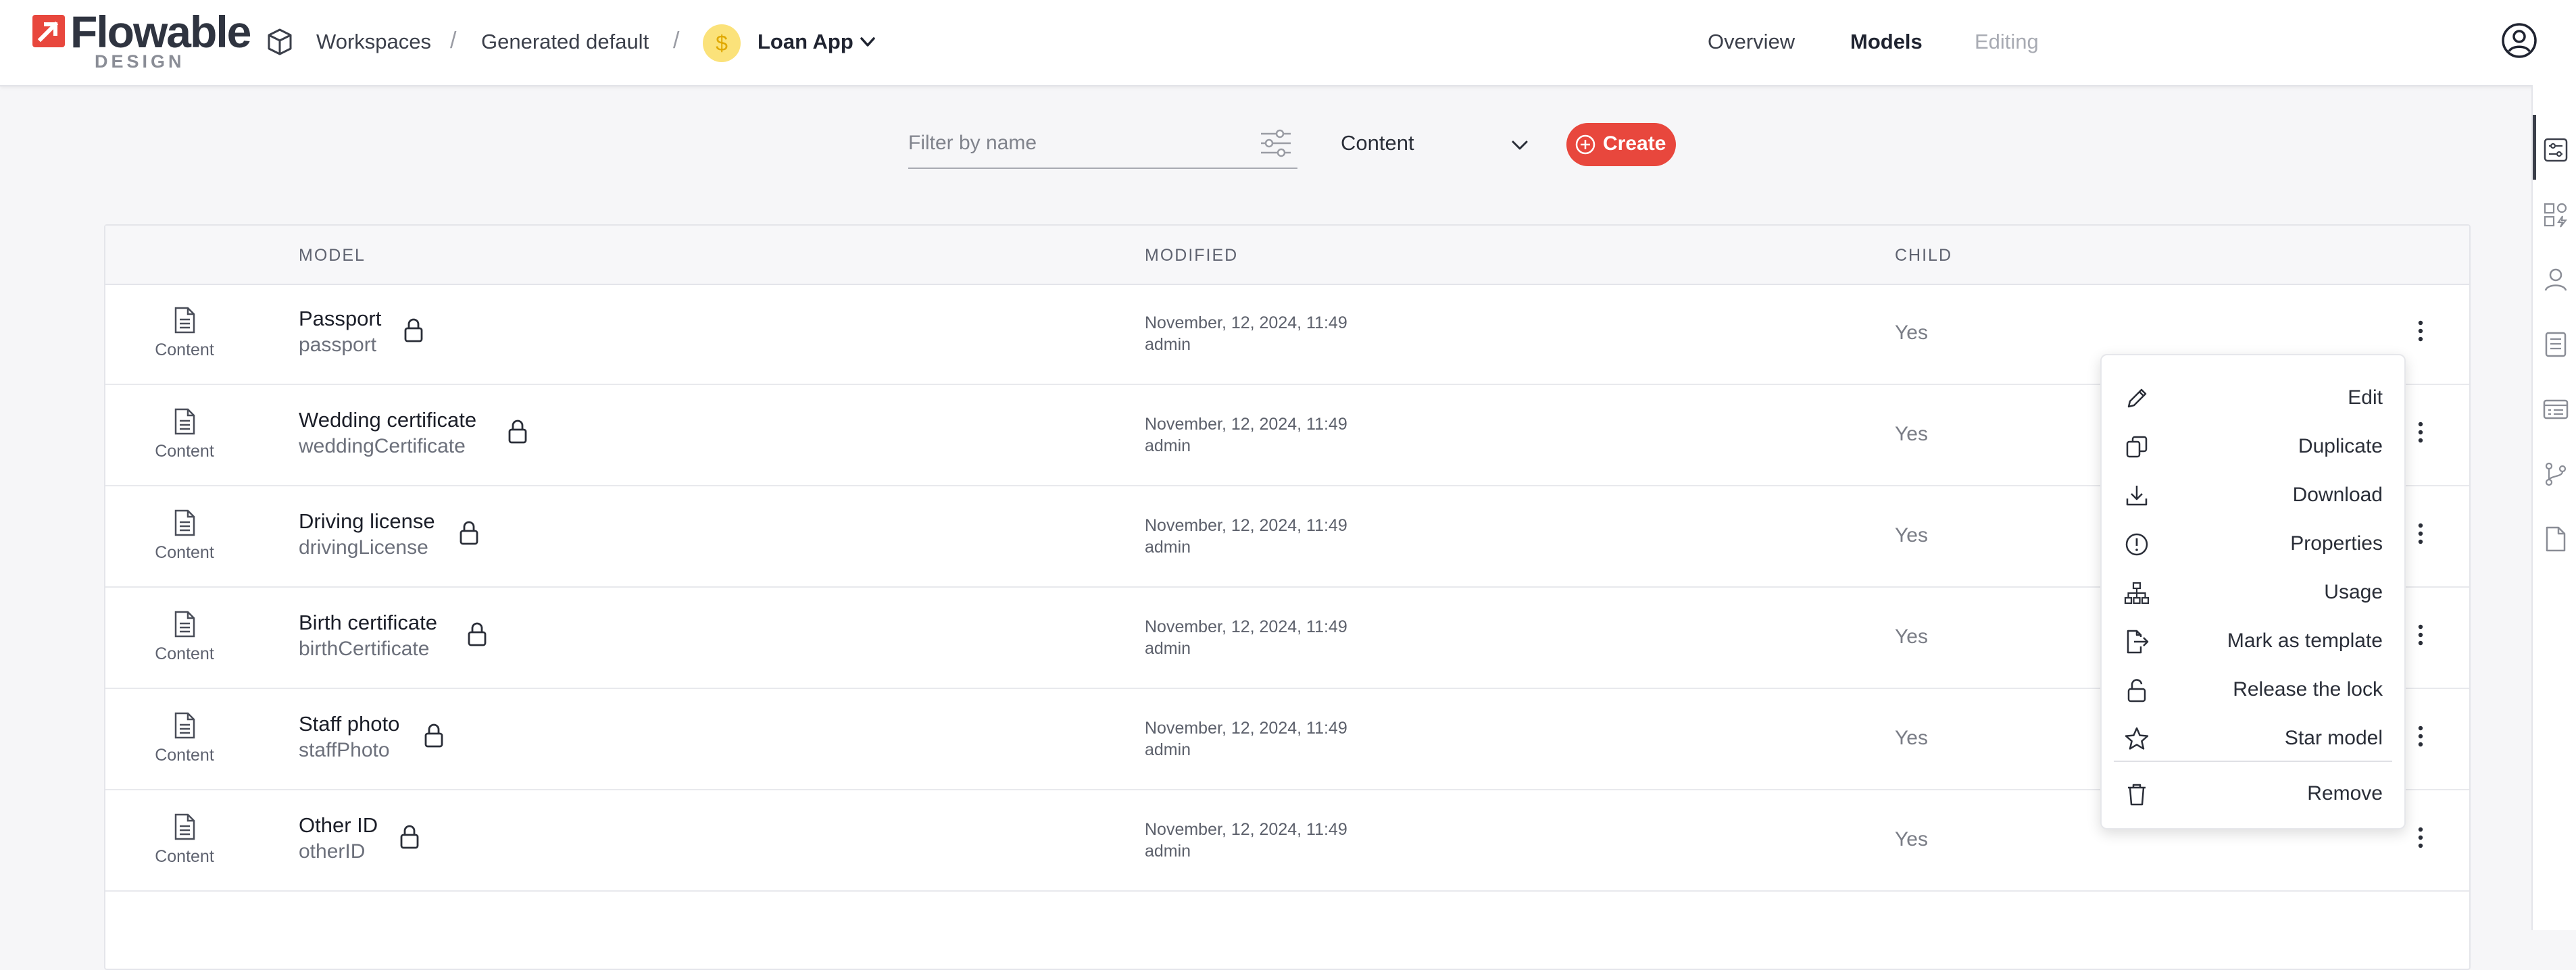 The image size is (2576, 970). What do you see at coordinates (367, 521) in the screenshot?
I see `model-name: Driving license` at bounding box center [367, 521].